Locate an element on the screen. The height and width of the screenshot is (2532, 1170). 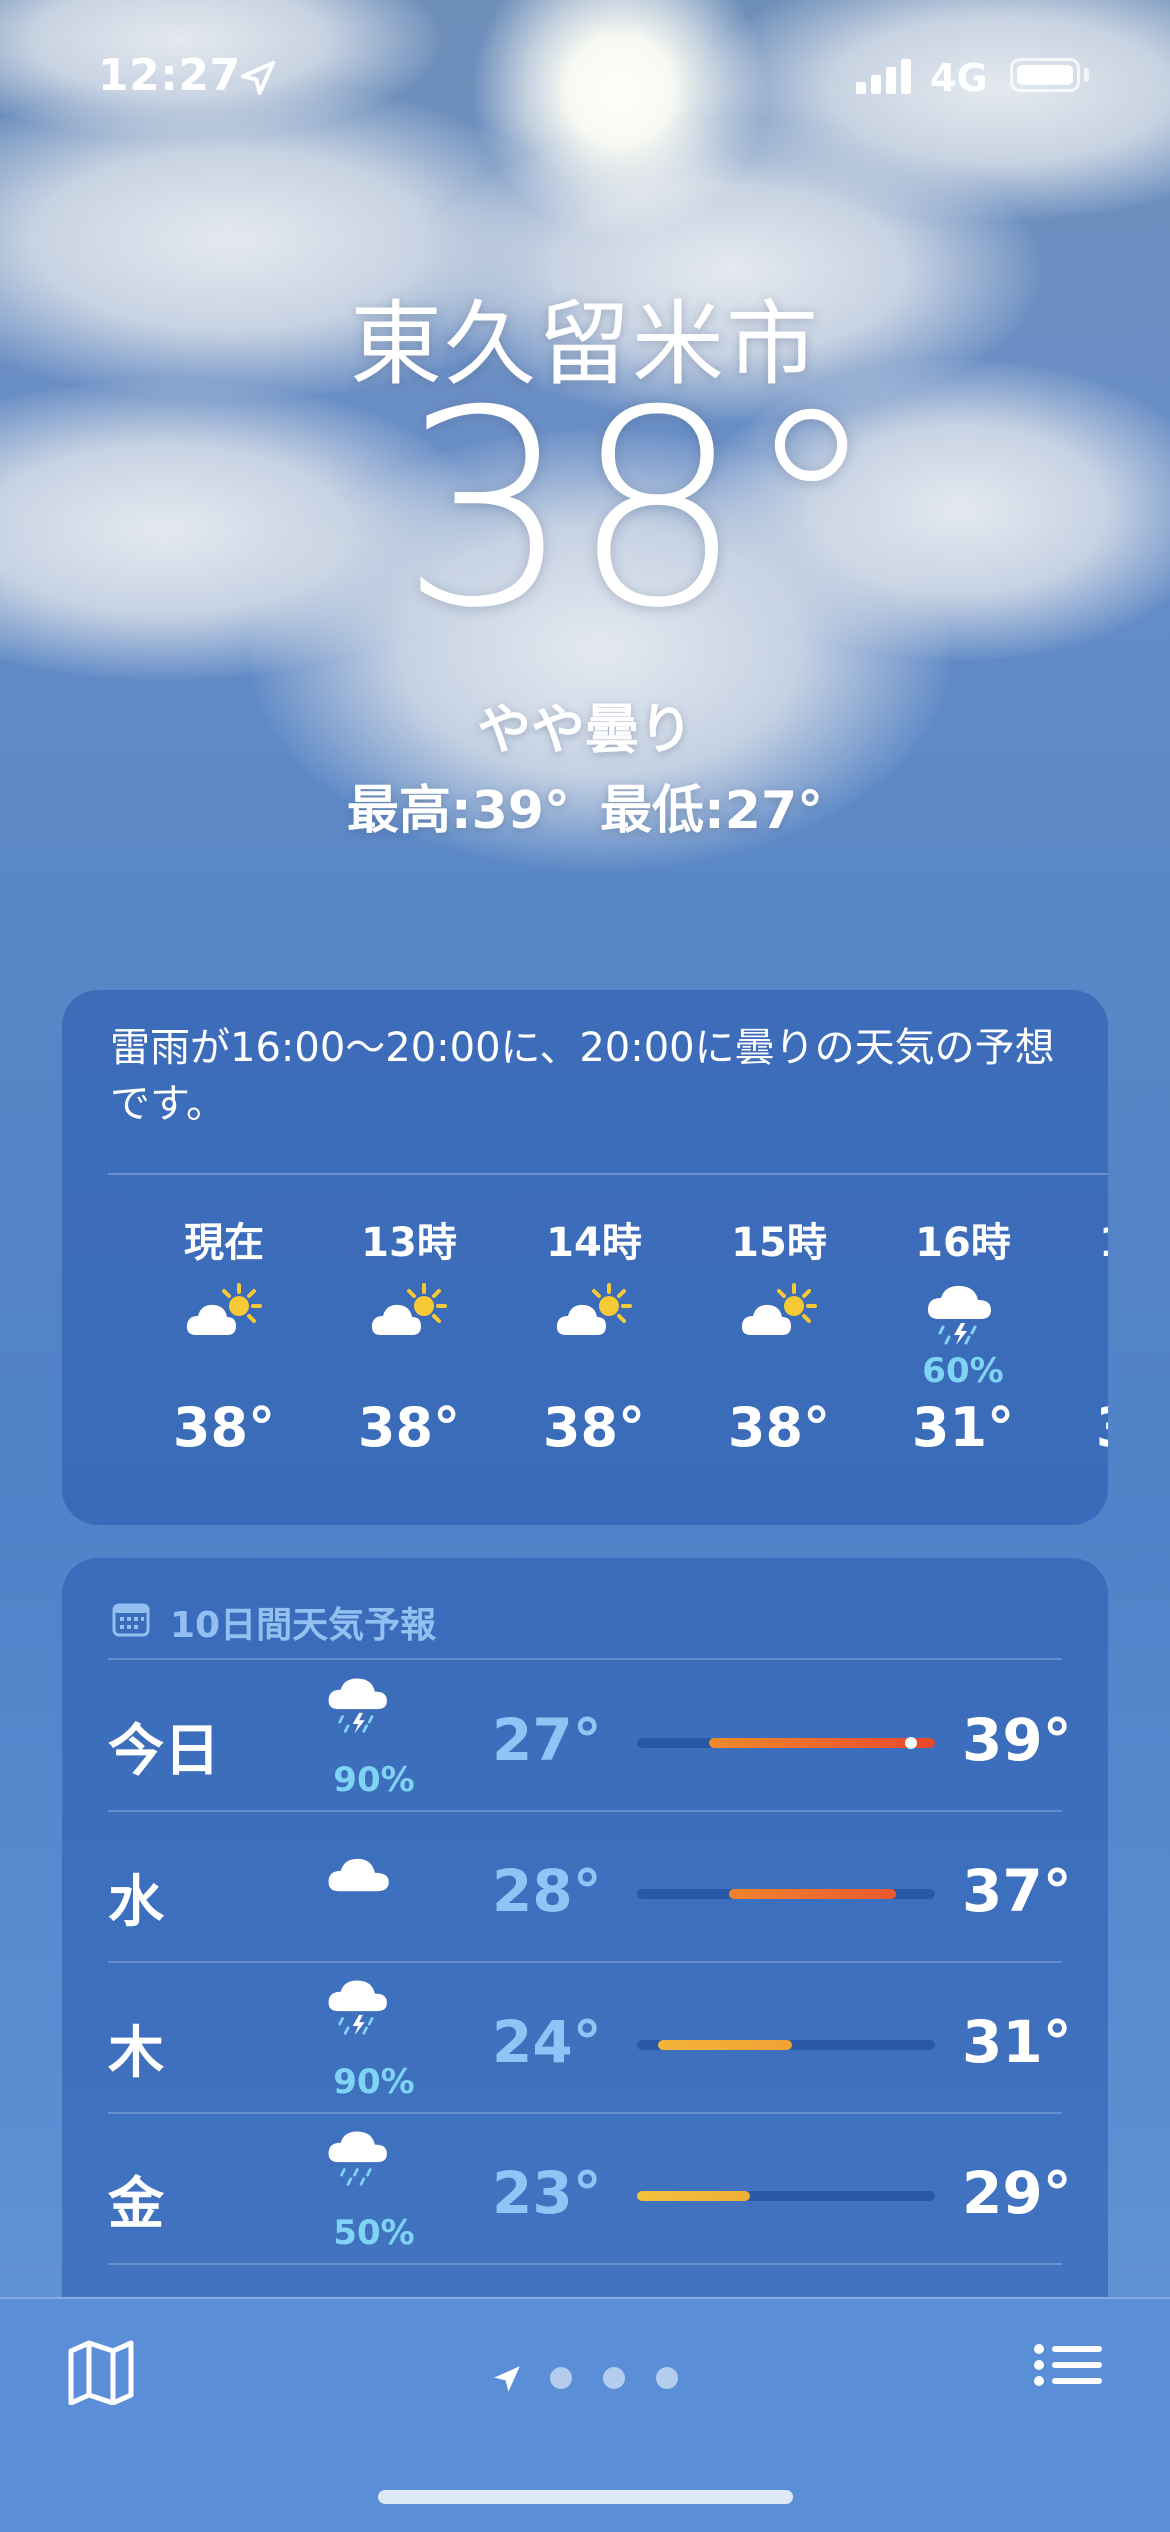
hour-label: 15時 is located at coordinates (779, 1243).